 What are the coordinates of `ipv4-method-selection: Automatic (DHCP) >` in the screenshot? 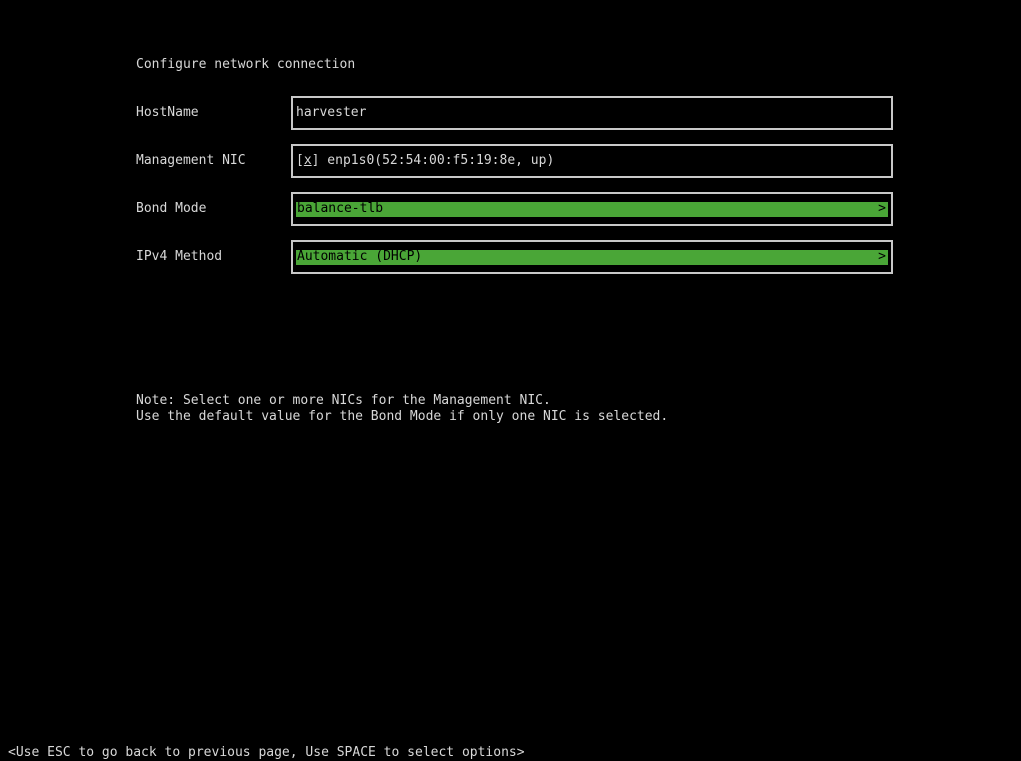 It's located at (592, 257).